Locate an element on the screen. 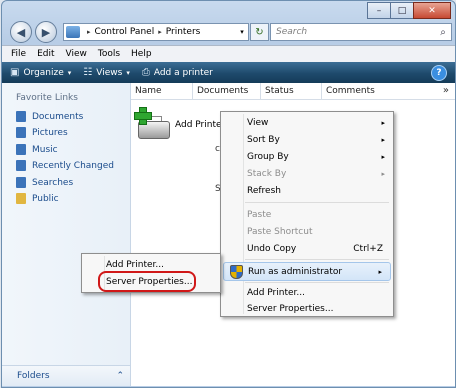 This screenshot has width=456, height=388. help-button: ? is located at coordinates (439, 73).